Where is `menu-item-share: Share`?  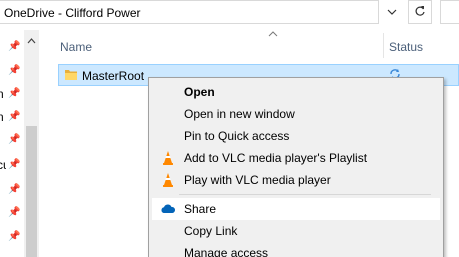 menu-item-share: Share is located at coordinates (296, 209).